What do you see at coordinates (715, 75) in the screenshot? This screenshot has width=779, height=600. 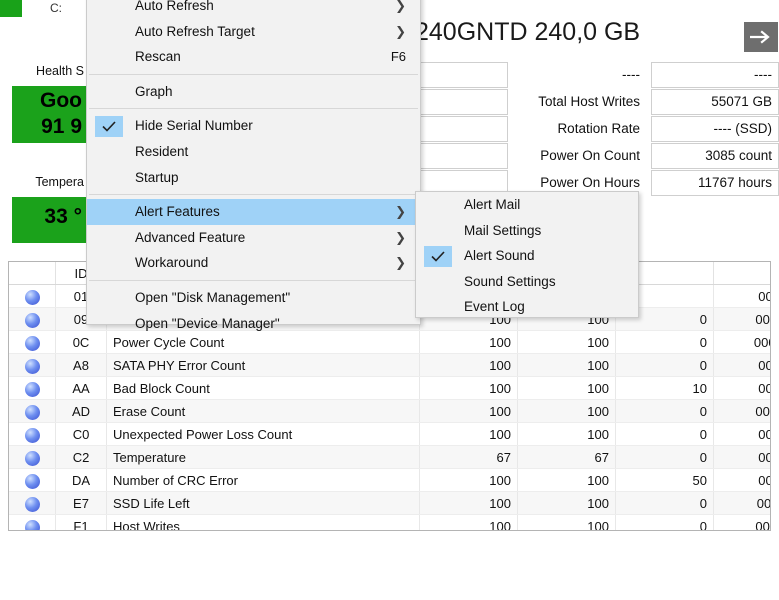 I see `info-field-0-value: ----` at bounding box center [715, 75].